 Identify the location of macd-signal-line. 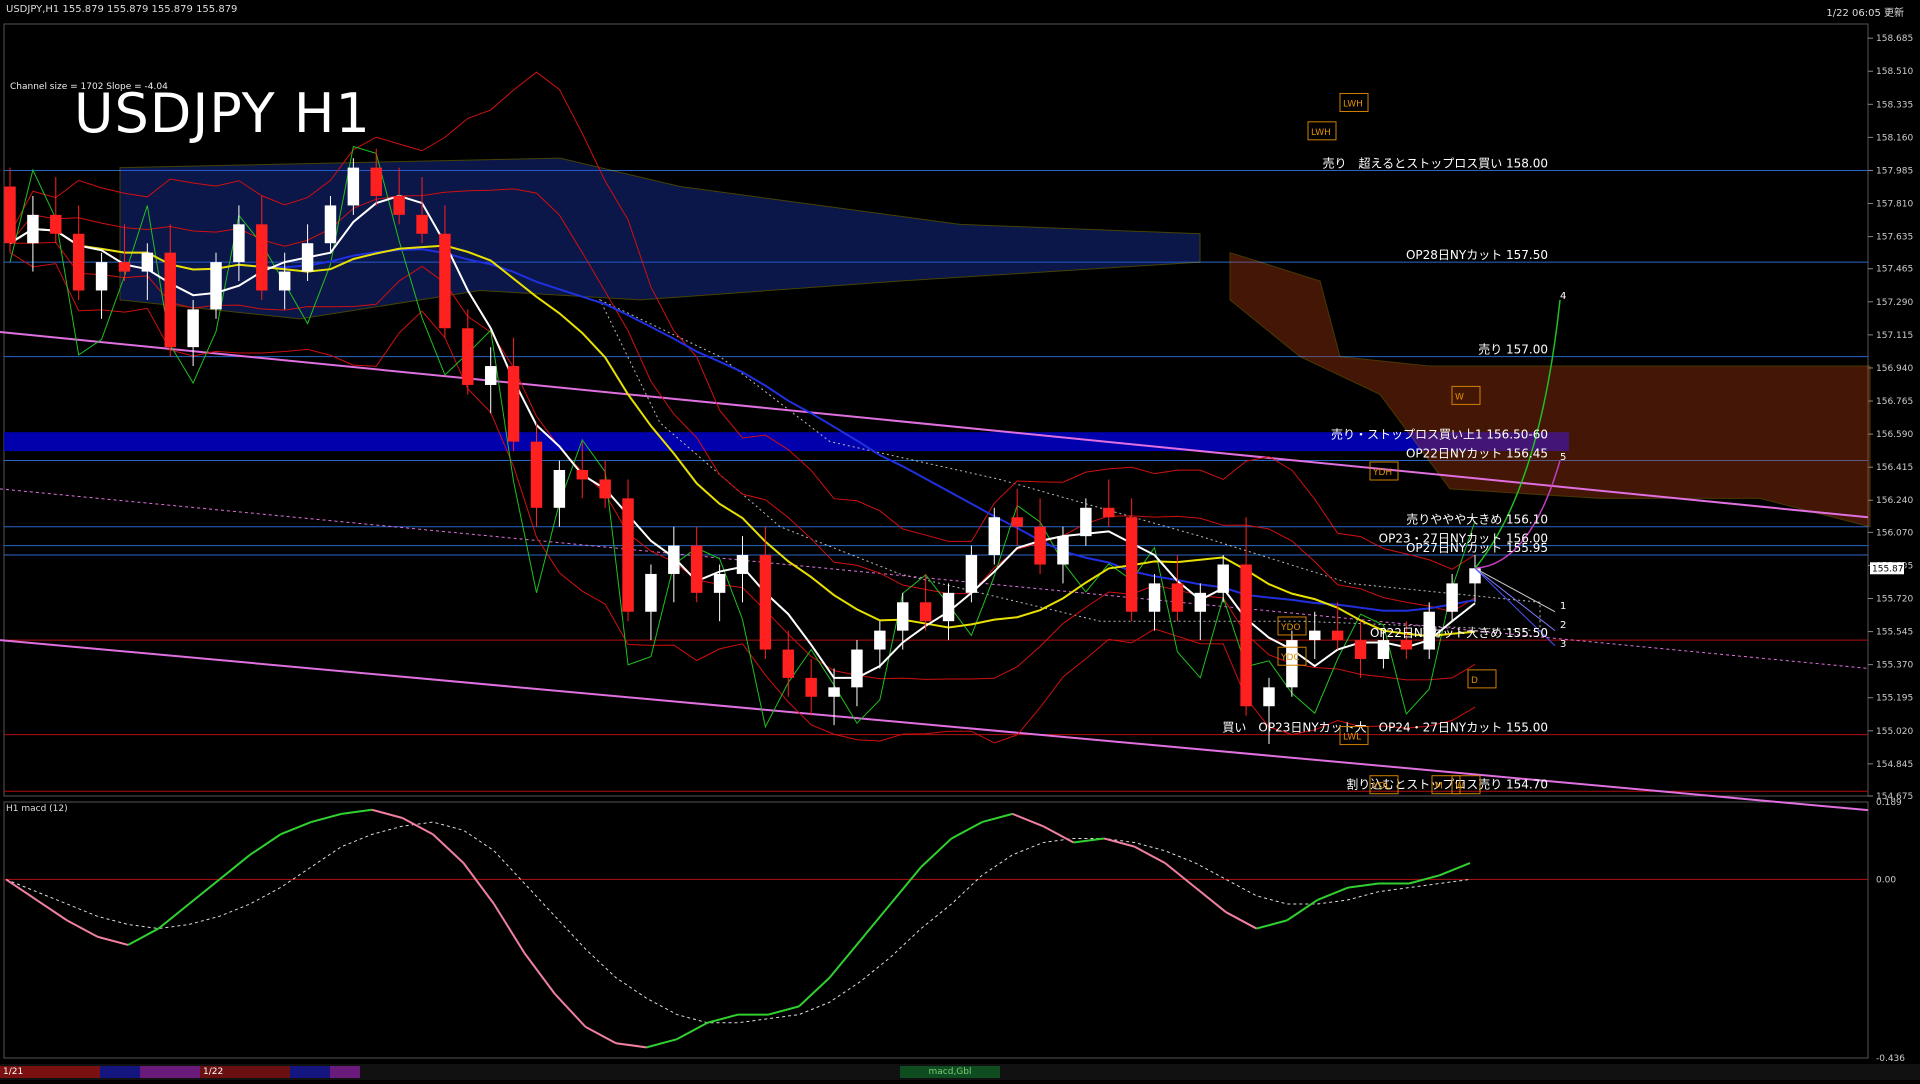
(738, 922).